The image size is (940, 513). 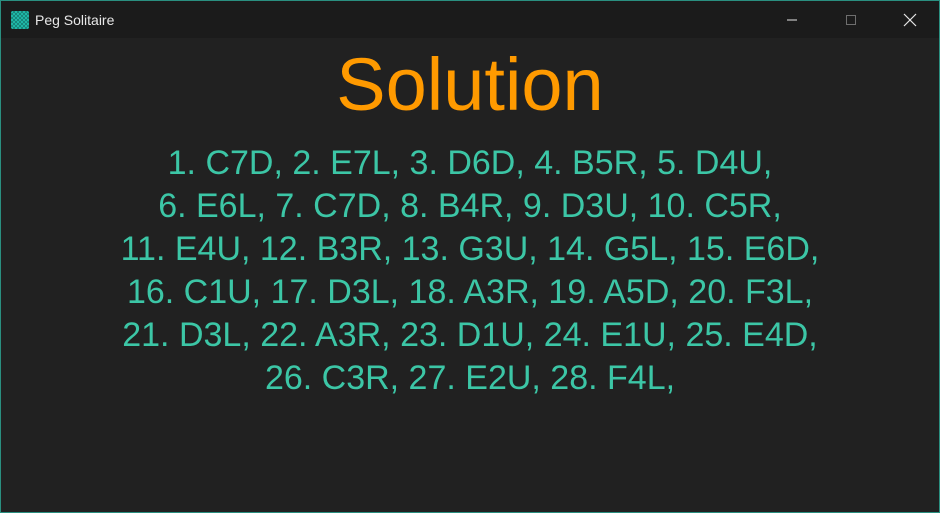 I want to click on solution-heading: Solution, so click(x=470, y=84).